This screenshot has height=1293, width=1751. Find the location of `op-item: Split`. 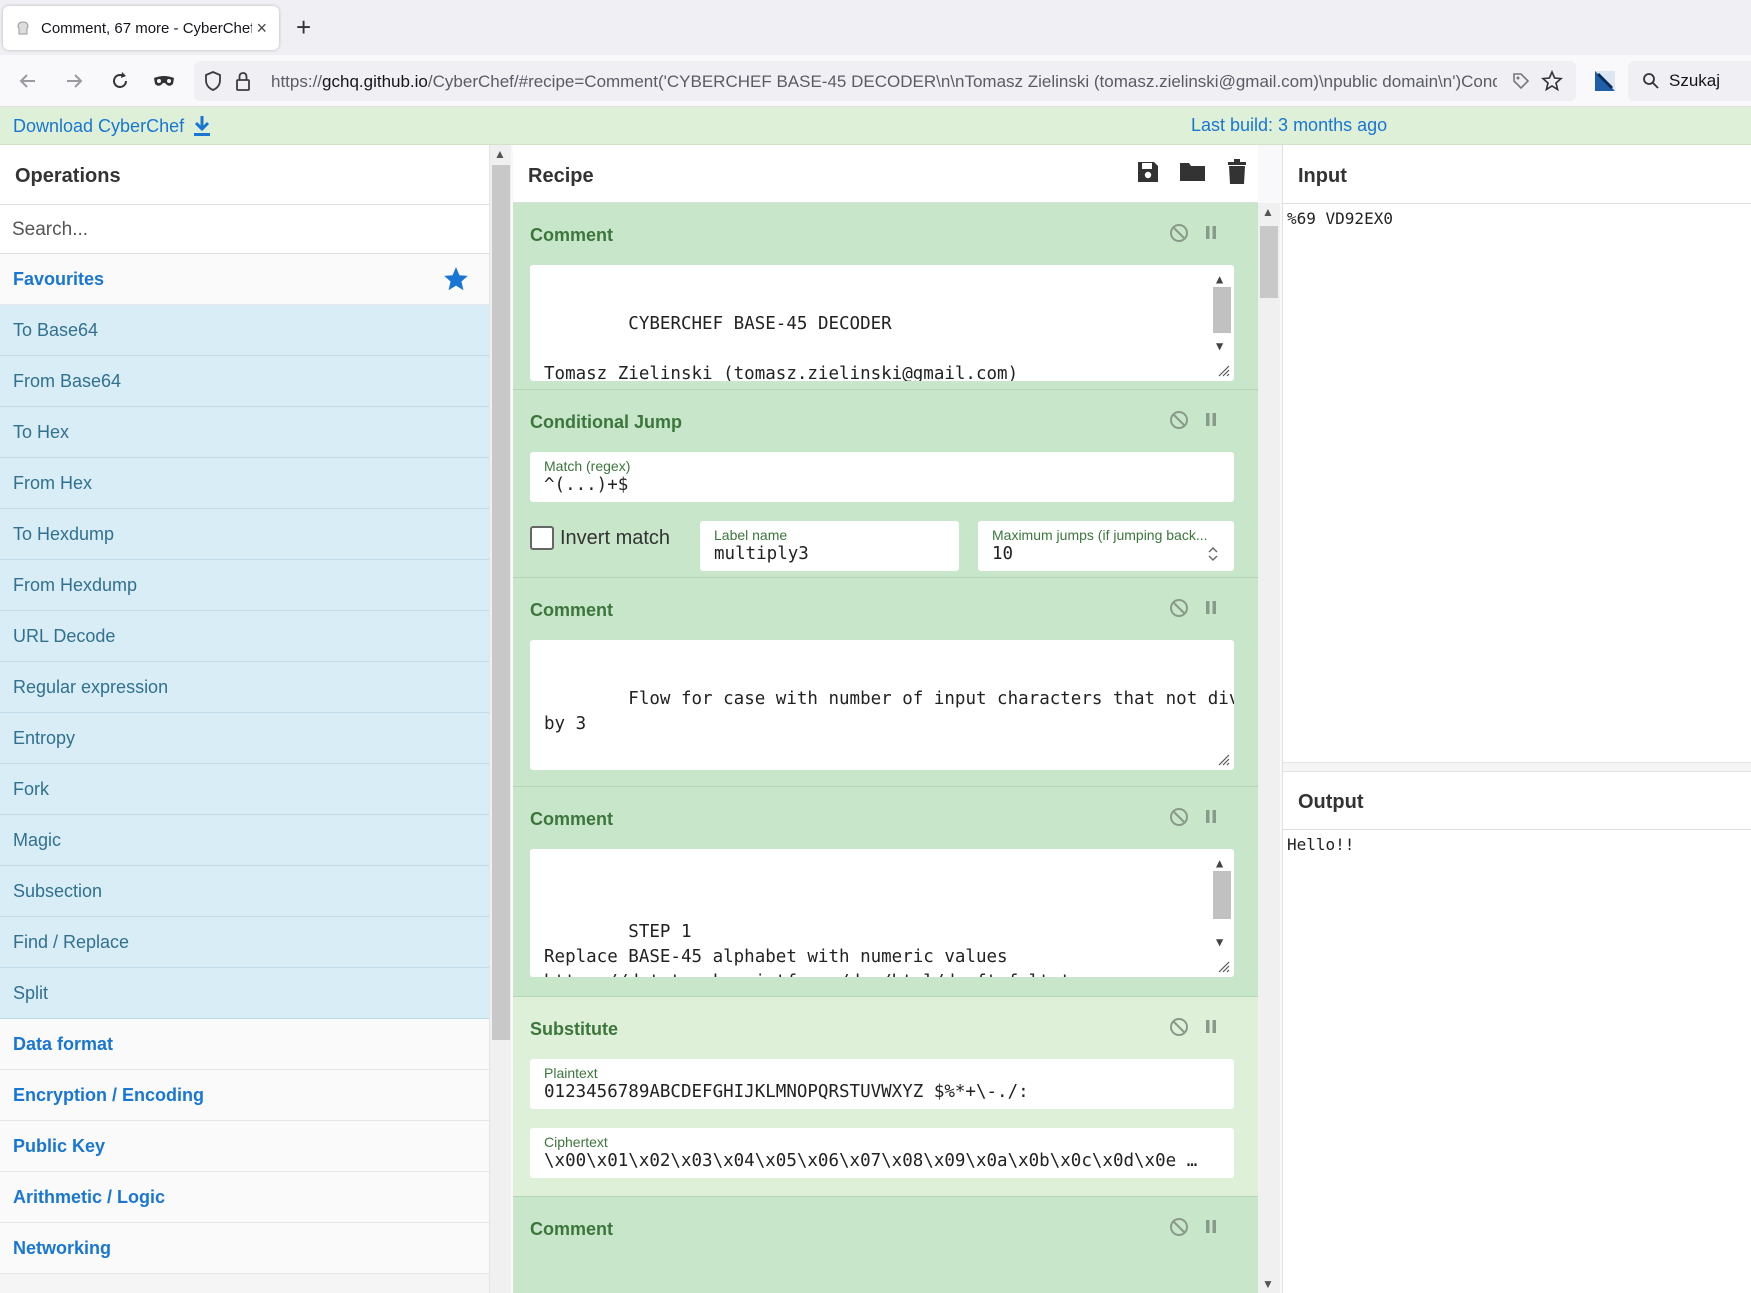

op-item: Split is located at coordinates (244, 993).